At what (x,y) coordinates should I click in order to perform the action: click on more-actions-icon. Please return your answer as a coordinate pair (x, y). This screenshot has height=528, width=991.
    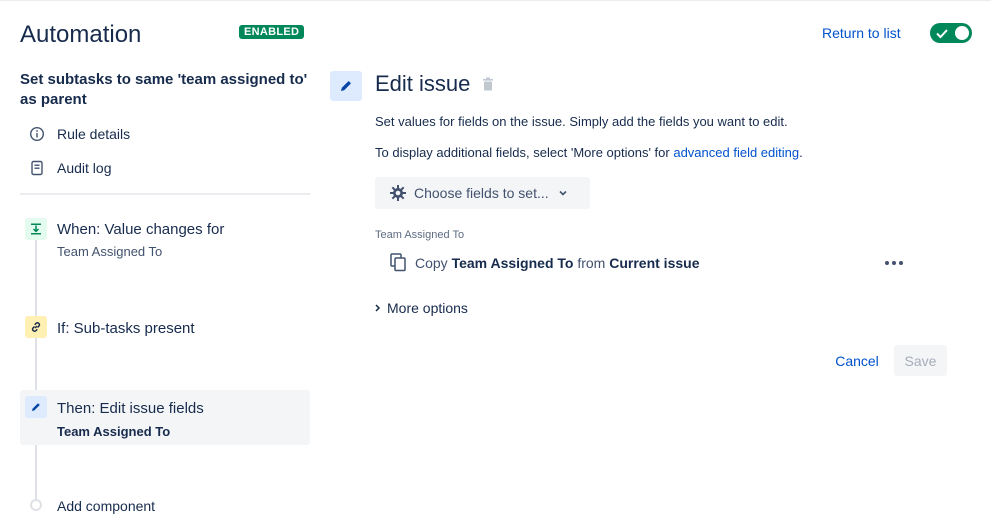
    Looking at the image, I should click on (894, 263).